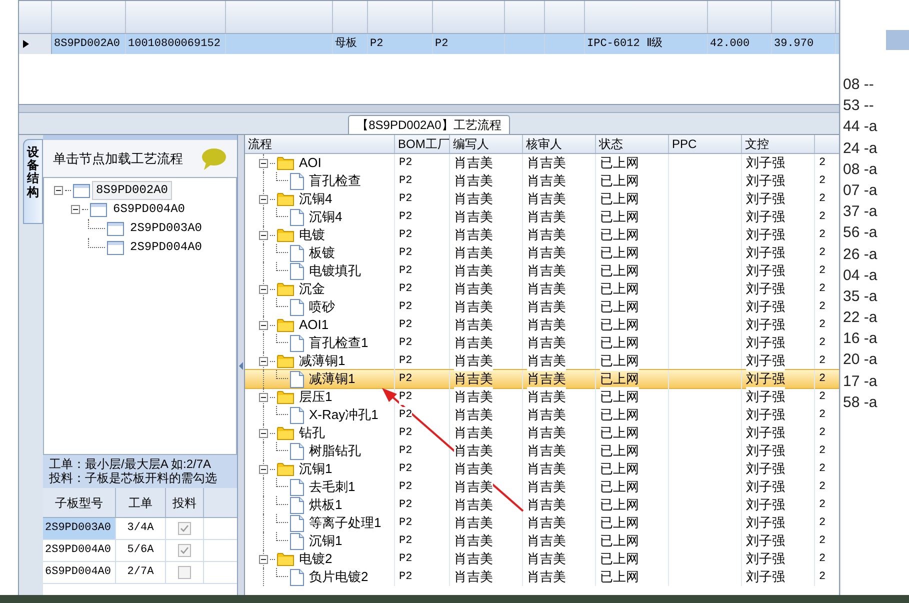 This screenshot has height=603, width=909. I want to click on table-cell: 2S9PD004A0, so click(79, 550).